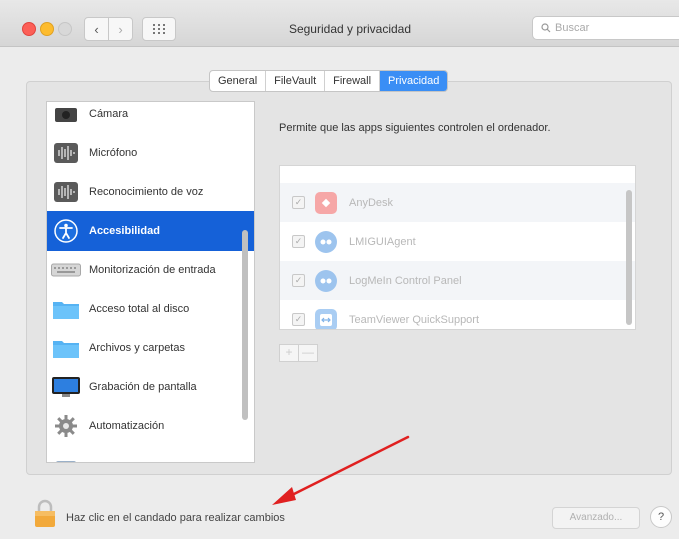  I want to click on accessibility-icon, so click(66, 231).